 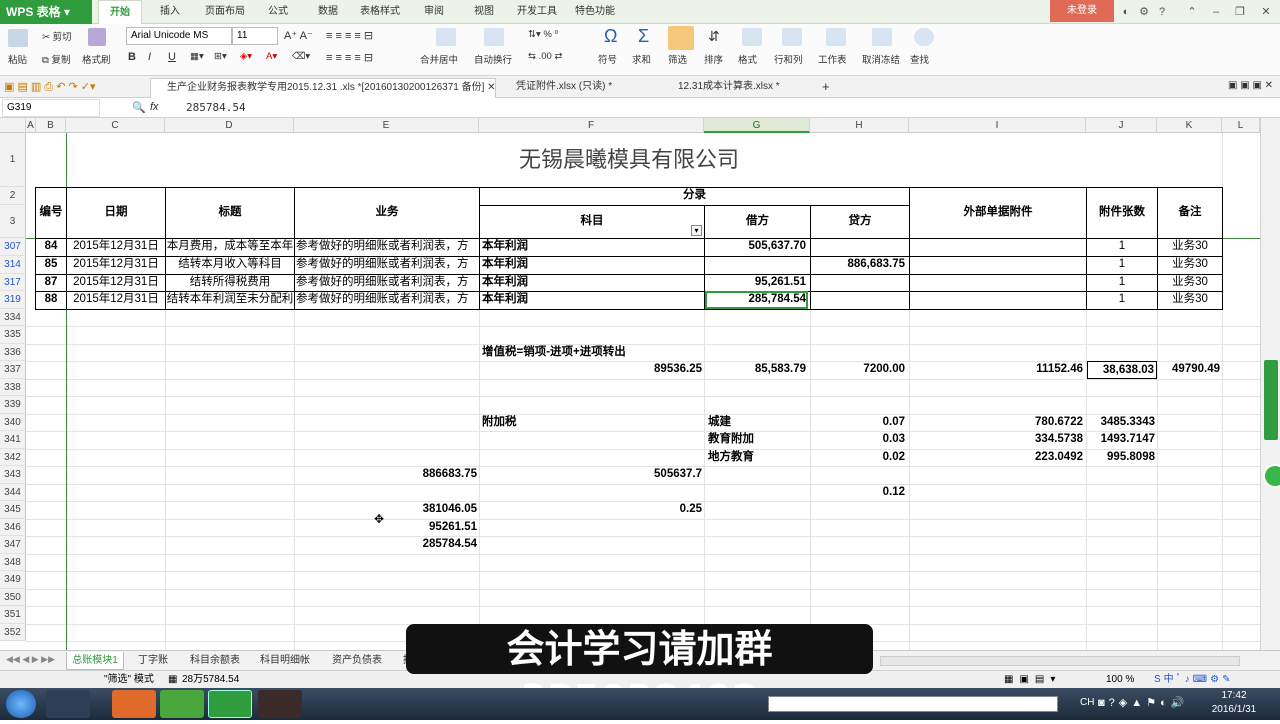 What do you see at coordinates (836, 37) in the screenshot?
I see `worksheet-icon` at bounding box center [836, 37].